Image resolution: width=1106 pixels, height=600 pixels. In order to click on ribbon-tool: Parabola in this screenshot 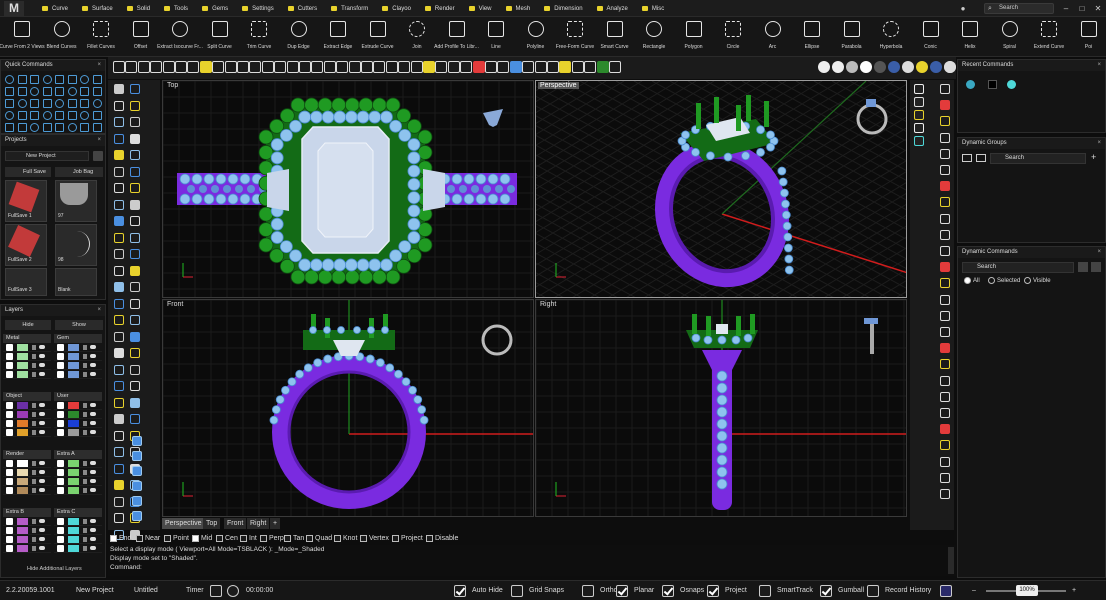, I will do `click(852, 37)`.